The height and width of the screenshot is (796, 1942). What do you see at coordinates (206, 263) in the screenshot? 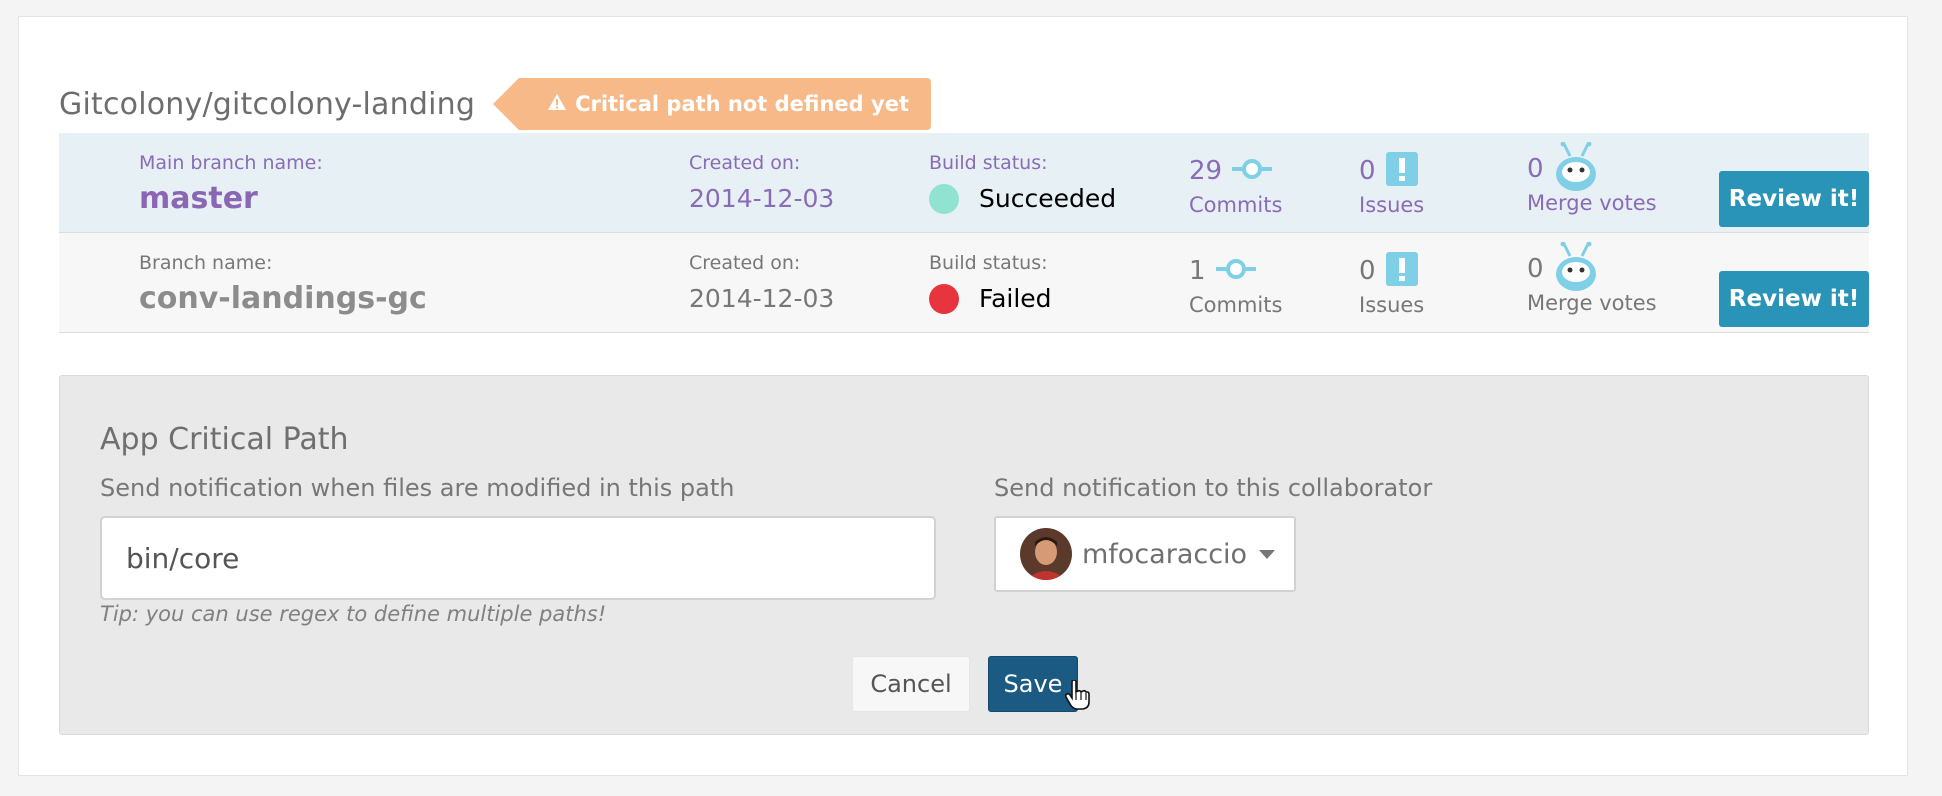
I see `branch-name-label: Branch name:` at bounding box center [206, 263].